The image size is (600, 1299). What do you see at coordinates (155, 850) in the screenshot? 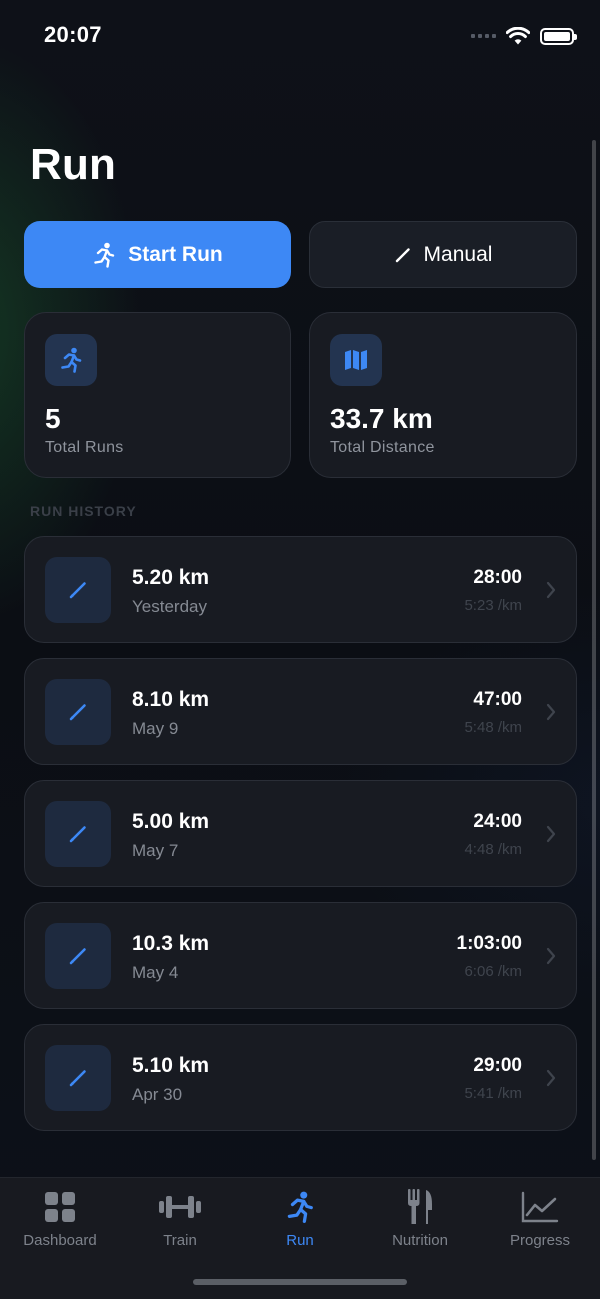
I see `run-date: May 7` at bounding box center [155, 850].